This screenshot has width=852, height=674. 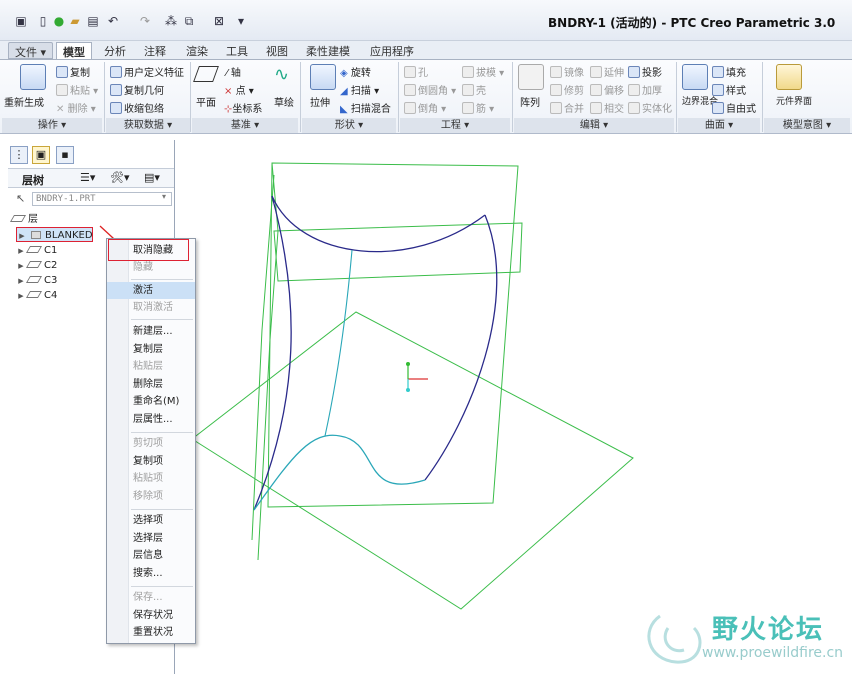 What do you see at coordinates (43, 21) in the screenshot?
I see `new-icon: ▯` at bounding box center [43, 21].